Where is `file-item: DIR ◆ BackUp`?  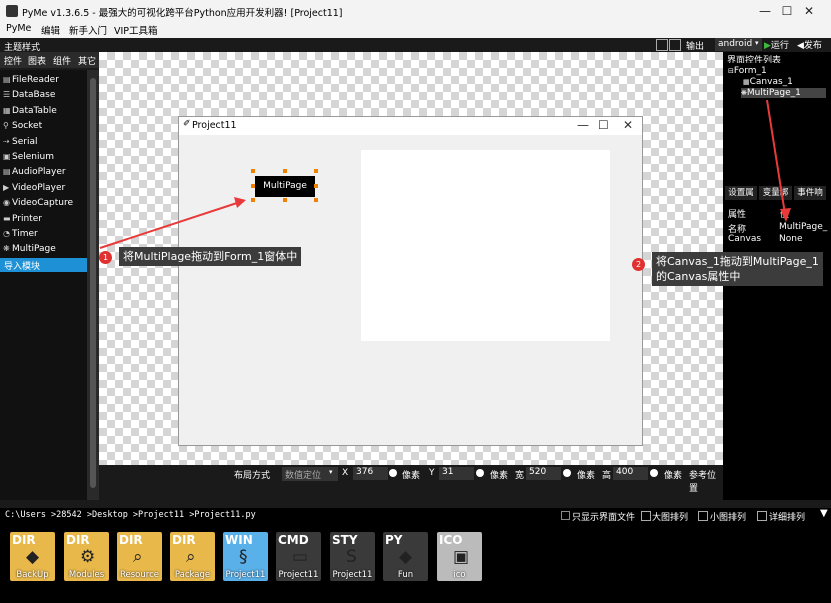 file-item: DIR ◆ BackUp is located at coordinates (32, 556).